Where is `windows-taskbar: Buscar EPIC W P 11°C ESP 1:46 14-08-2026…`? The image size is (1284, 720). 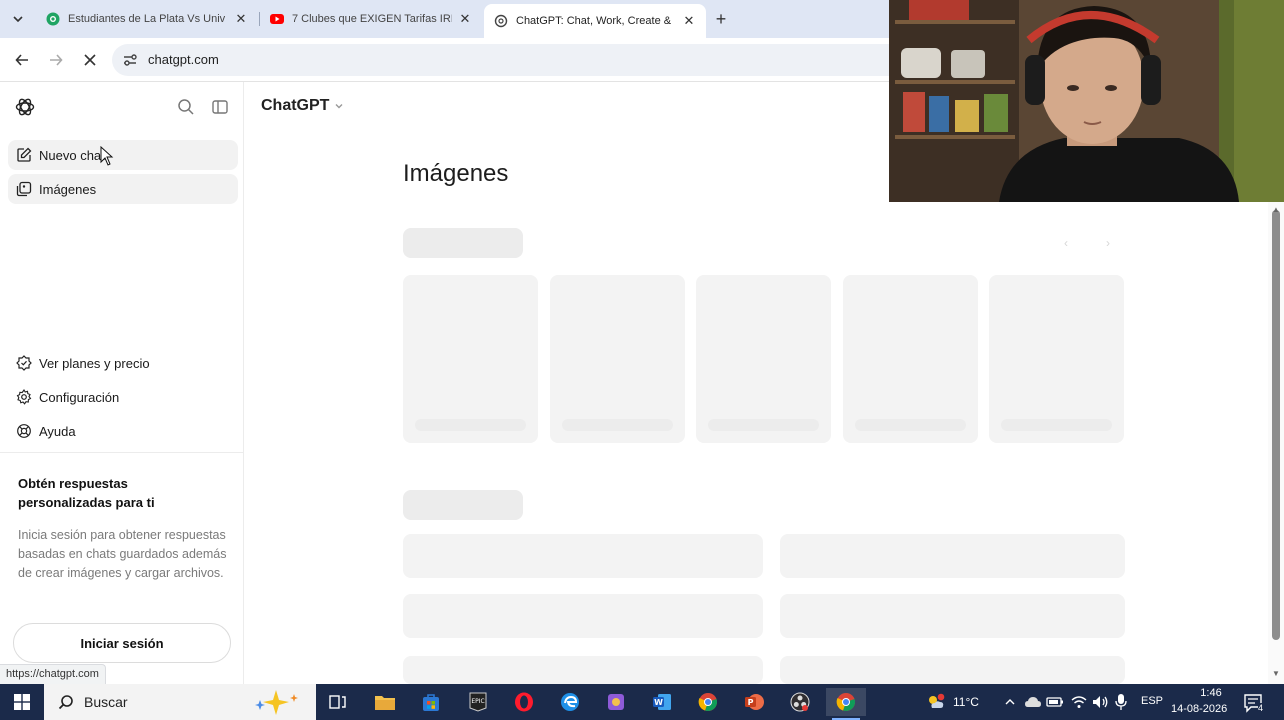 windows-taskbar: Buscar EPIC W P 11°C ESP 1:46 14-08-2026… is located at coordinates (642, 702).